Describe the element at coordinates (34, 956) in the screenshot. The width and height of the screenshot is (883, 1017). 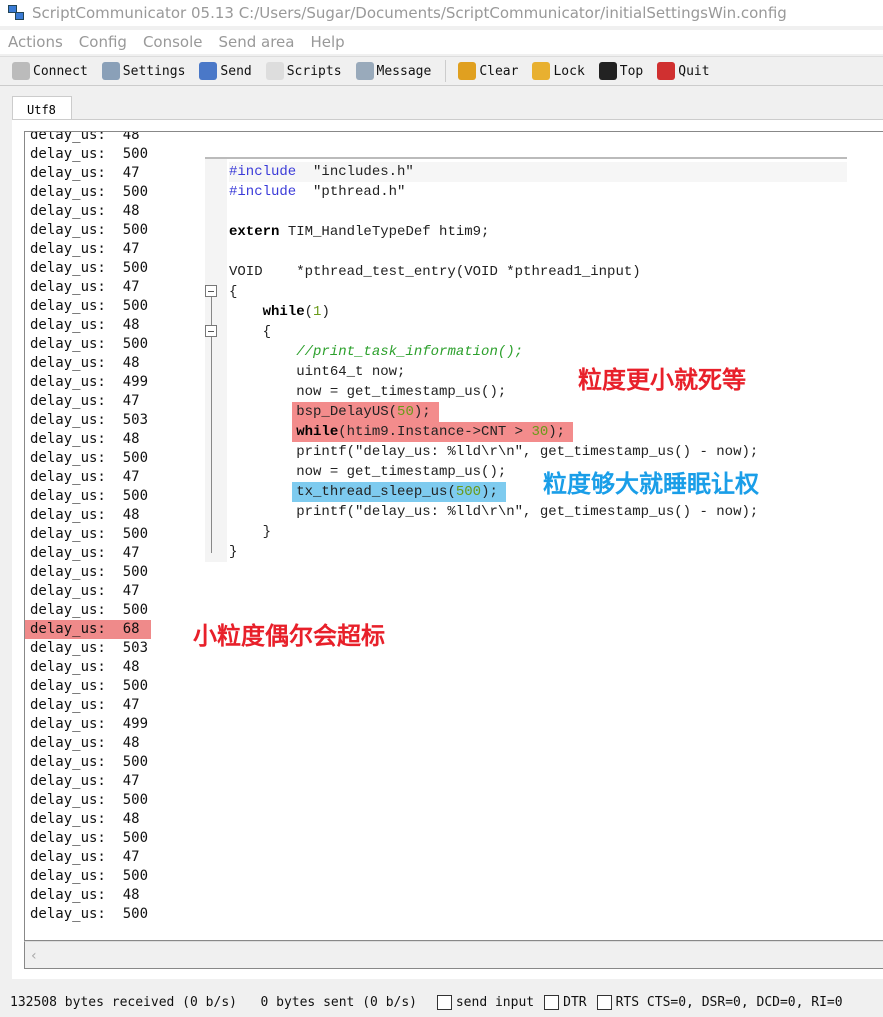
I see `scroll-left-icon: ‹` at that location.